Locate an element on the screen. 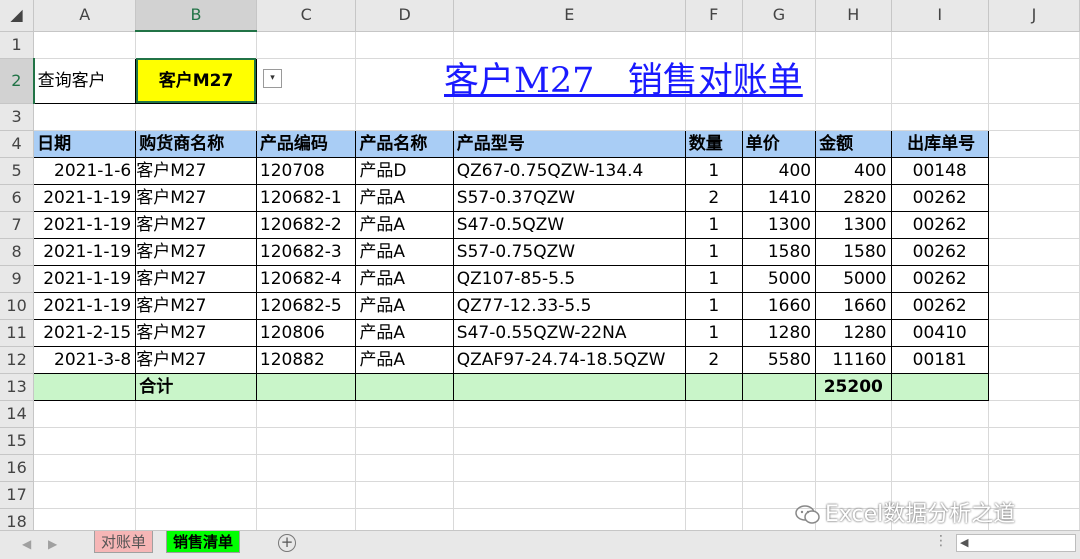  scroll-left-icon: ◀ is located at coordinates (964, 543).